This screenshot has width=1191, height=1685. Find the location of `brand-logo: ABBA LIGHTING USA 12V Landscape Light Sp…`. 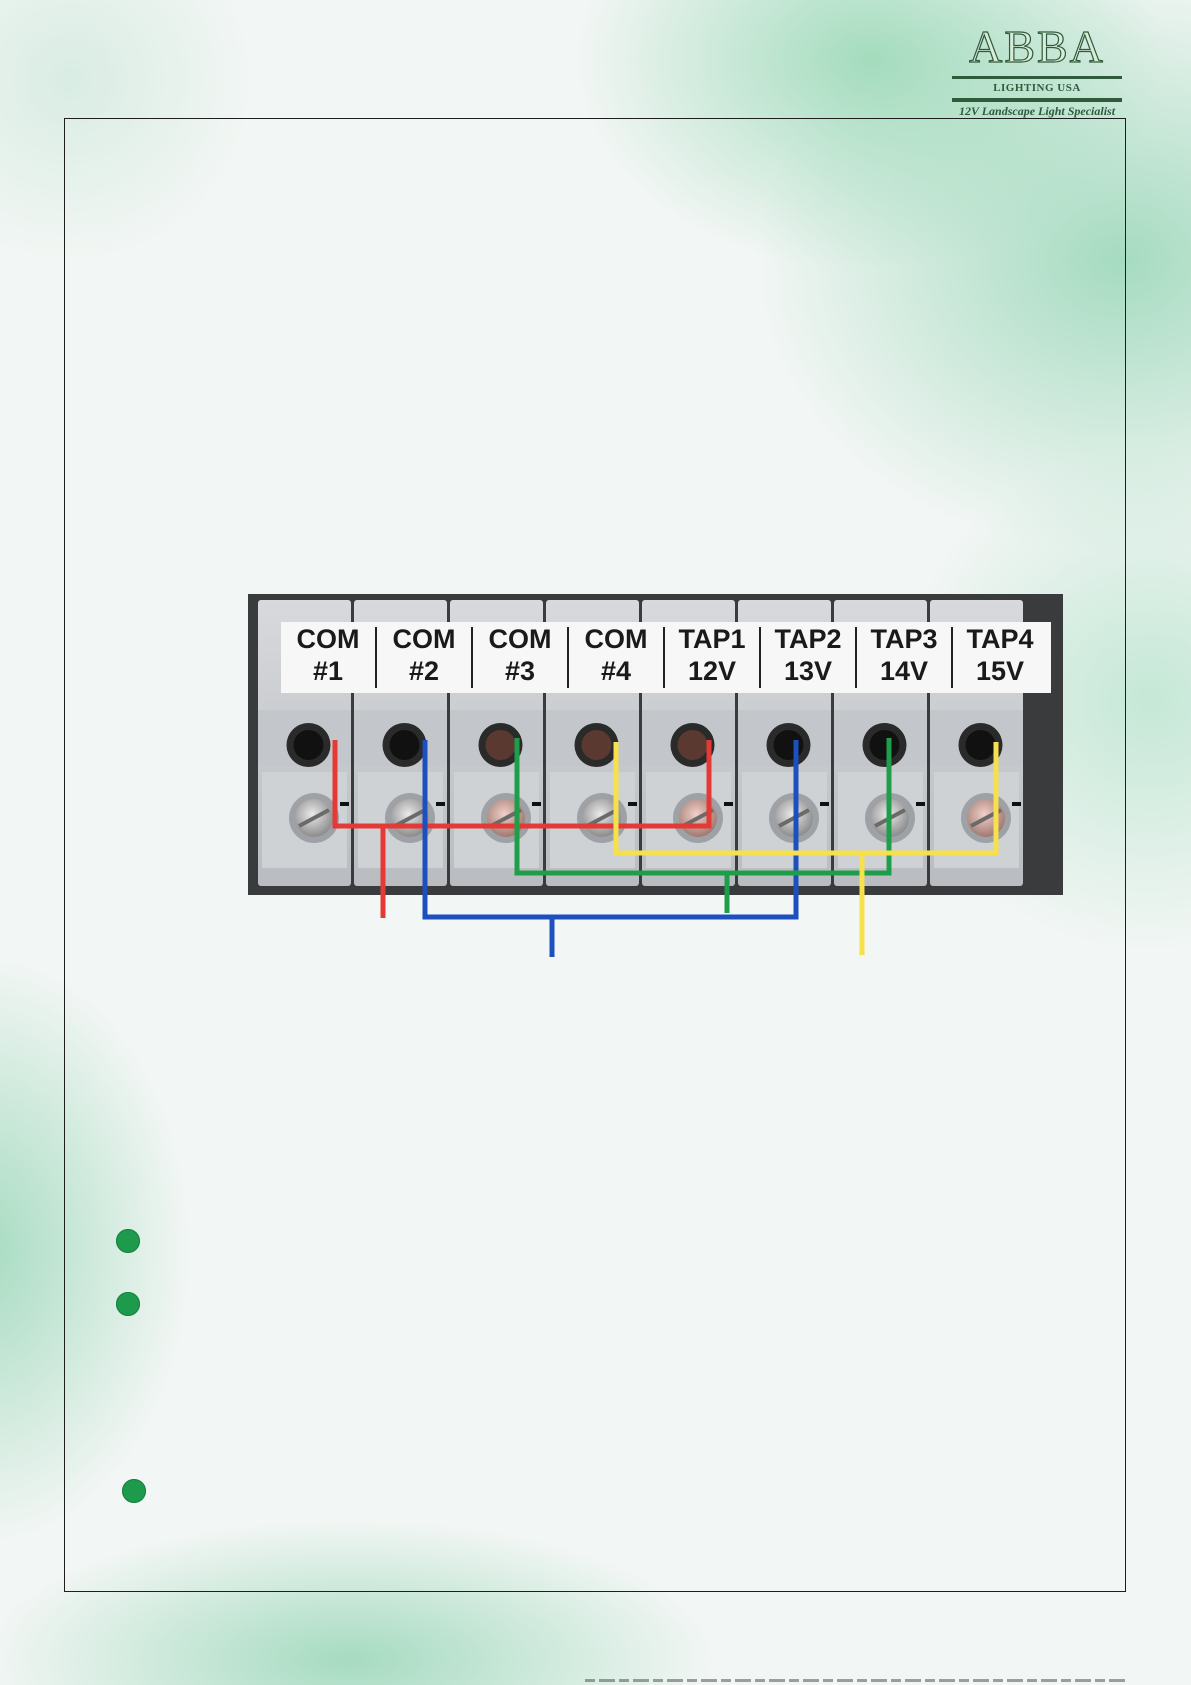

brand-logo: ABBA LIGHTING USA 12V Landscape Light Sp… is located at coordinates (1037, 70).